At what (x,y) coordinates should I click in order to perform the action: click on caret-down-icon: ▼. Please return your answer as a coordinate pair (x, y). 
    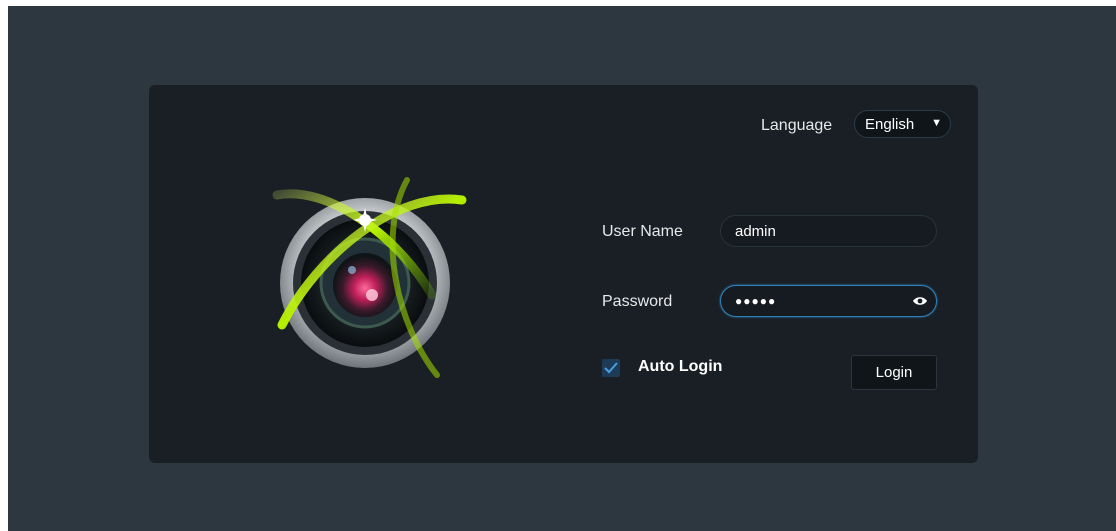
    Looking at the image, I should click on (936, 123).